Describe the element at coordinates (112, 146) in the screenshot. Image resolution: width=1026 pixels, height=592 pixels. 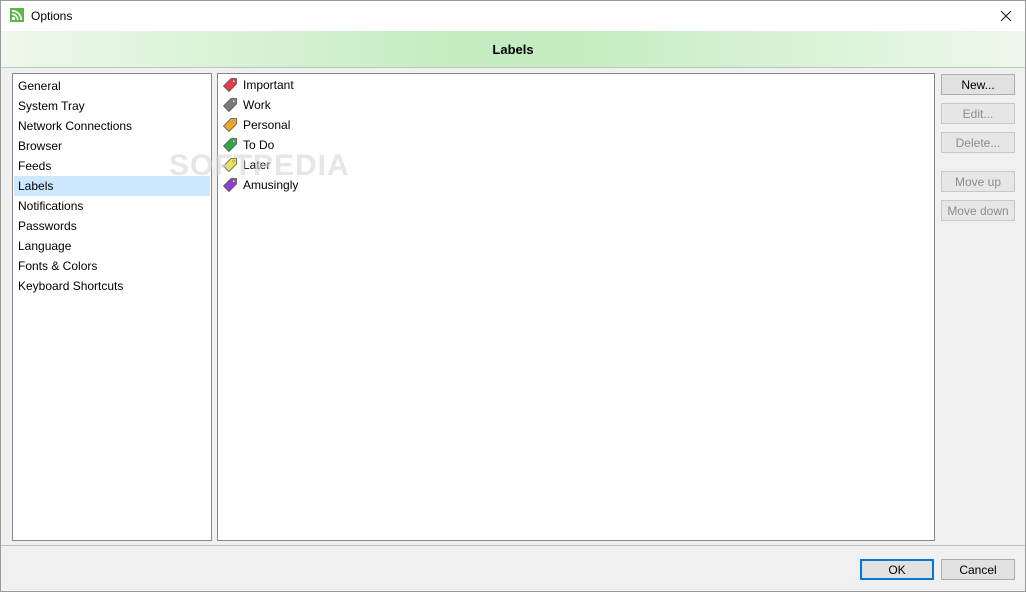
I see `nav-item-browser: Browser` at that location.